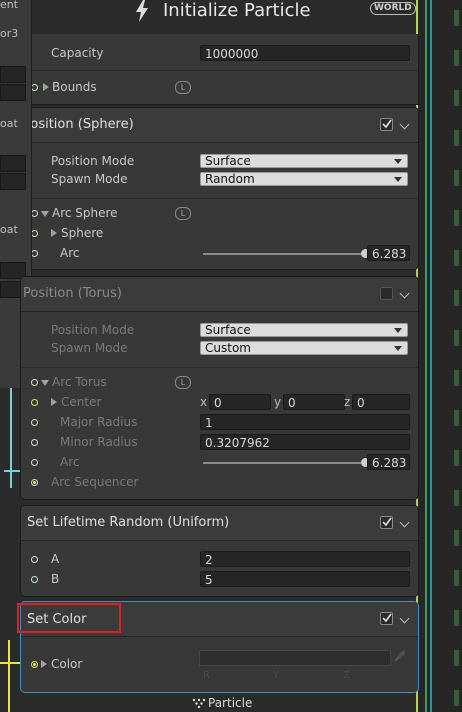 This screenshot has height=712, width=462. What do you see at coordinates (99, 442) in the screenshot?
I see `minor-radius-label: Minor Radius` at bounding box center [99, 442].